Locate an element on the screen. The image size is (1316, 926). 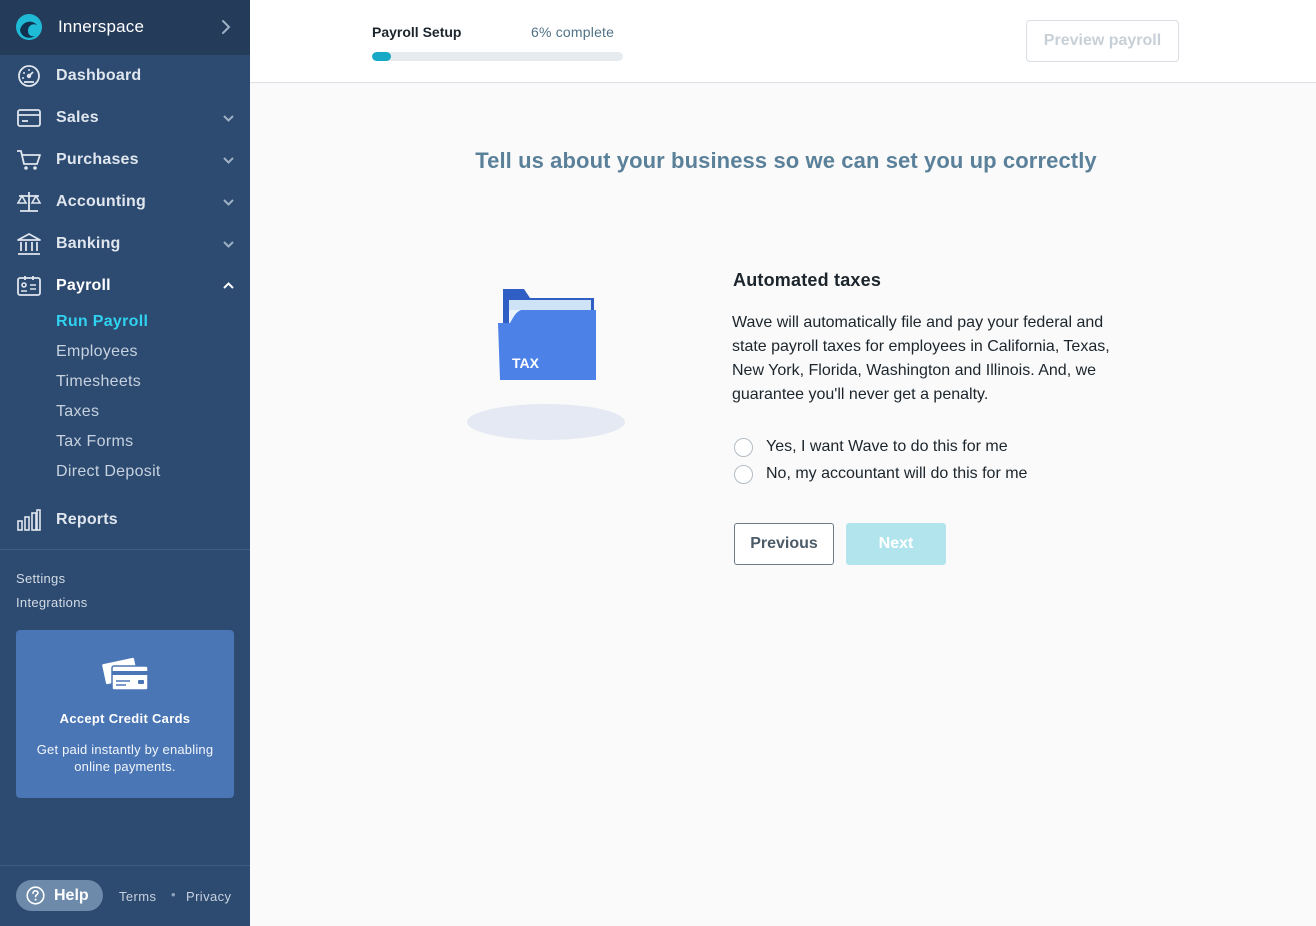
settings-link: Settings is located at coordinates (40, 578).